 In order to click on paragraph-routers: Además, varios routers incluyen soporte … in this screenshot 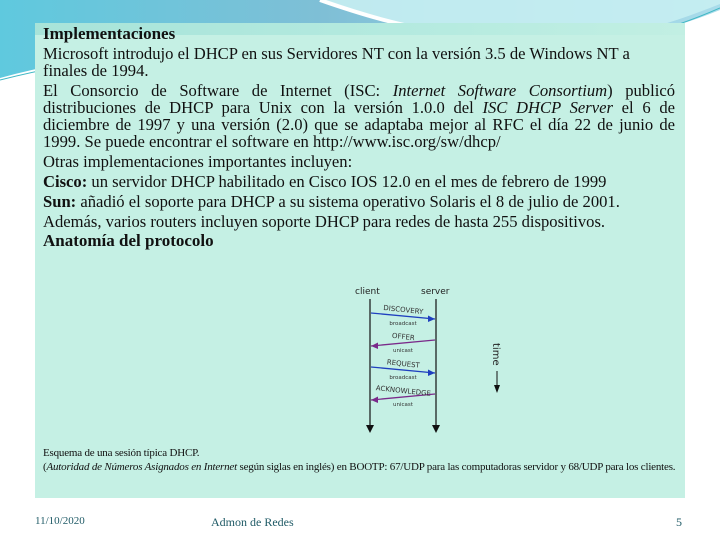, I will do `click(324, 221)`.